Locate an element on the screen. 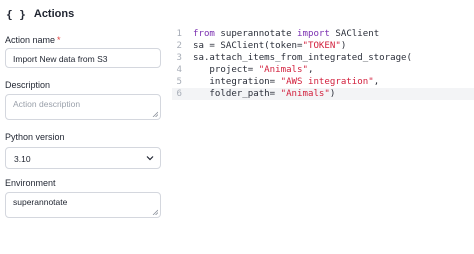  code-keyword: from is located at coordinates (204, 34).